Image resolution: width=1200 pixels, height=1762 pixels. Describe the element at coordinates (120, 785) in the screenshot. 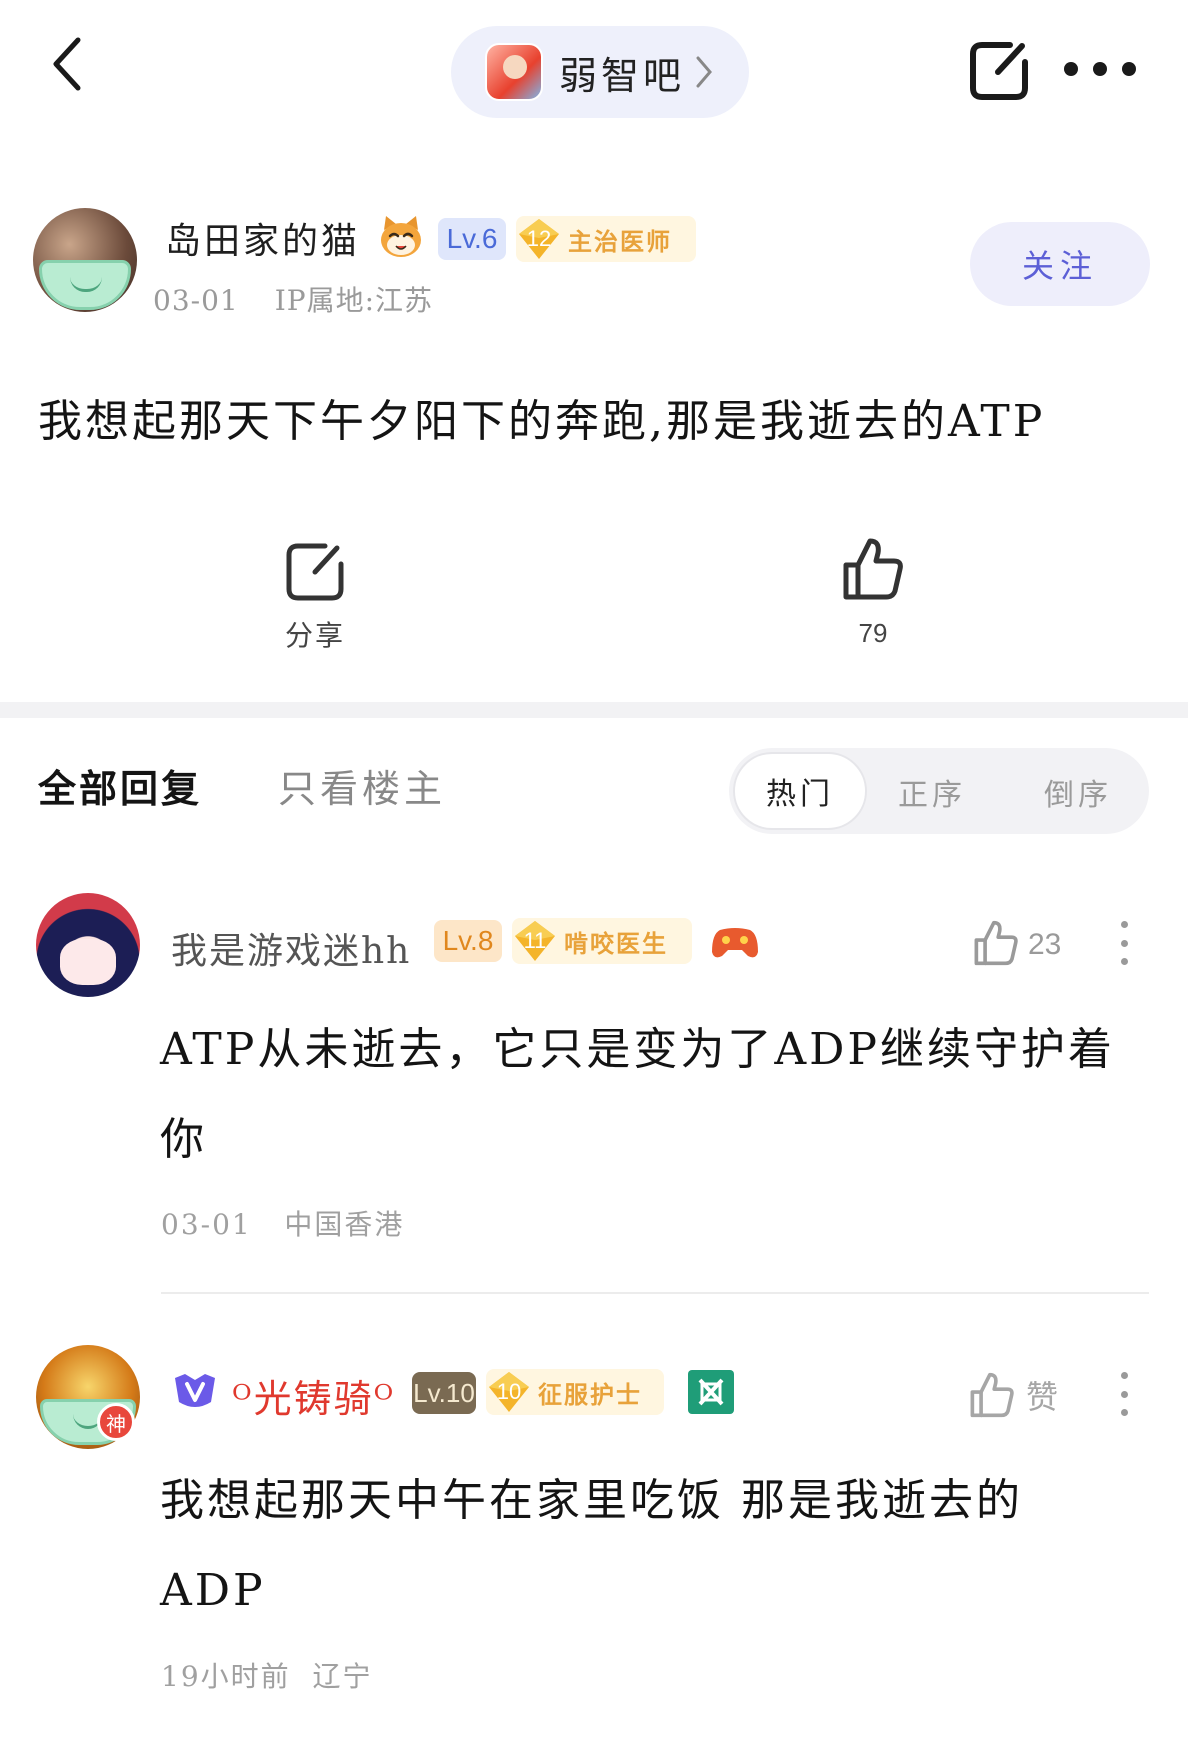

I see `tab-all-replies: 全部回复` at that location.